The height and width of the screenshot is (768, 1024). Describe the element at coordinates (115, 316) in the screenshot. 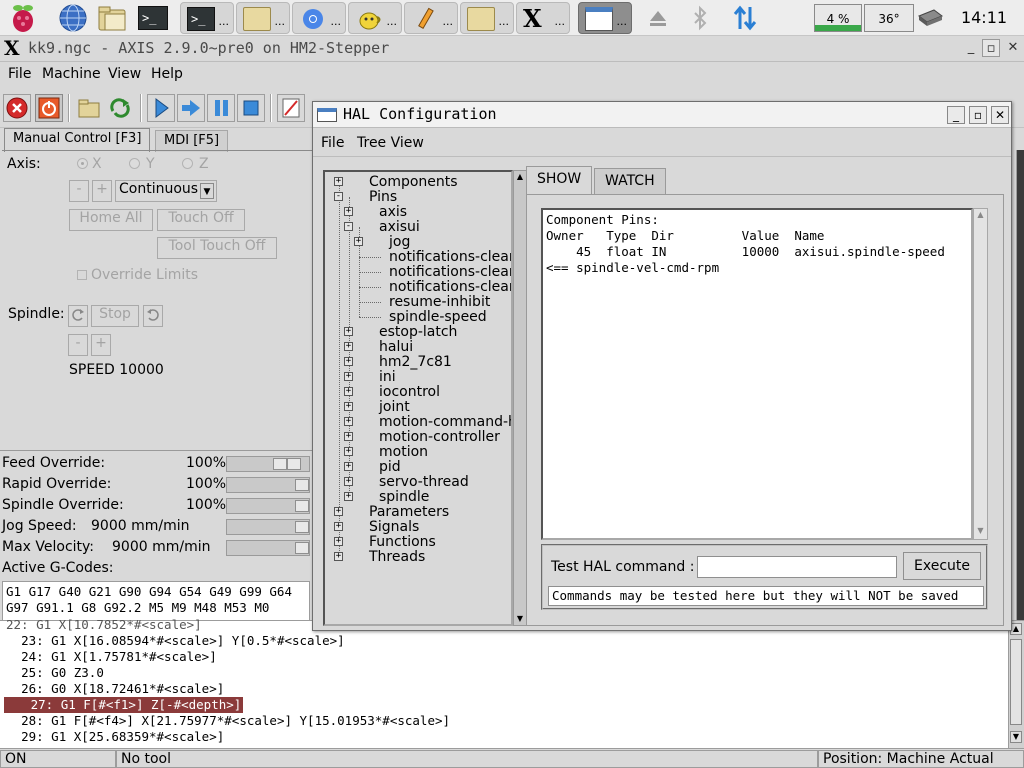

I see `spindle-stop-button: Stop` at that location.